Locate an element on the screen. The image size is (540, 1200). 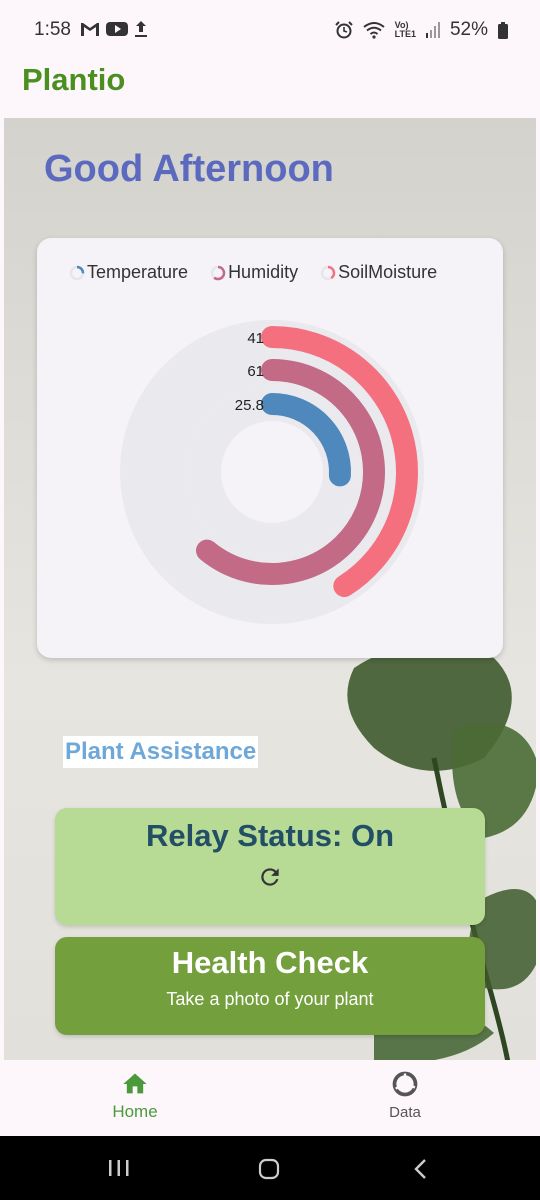
legend-humidity: Humidity is located at coordinates (254, 272).